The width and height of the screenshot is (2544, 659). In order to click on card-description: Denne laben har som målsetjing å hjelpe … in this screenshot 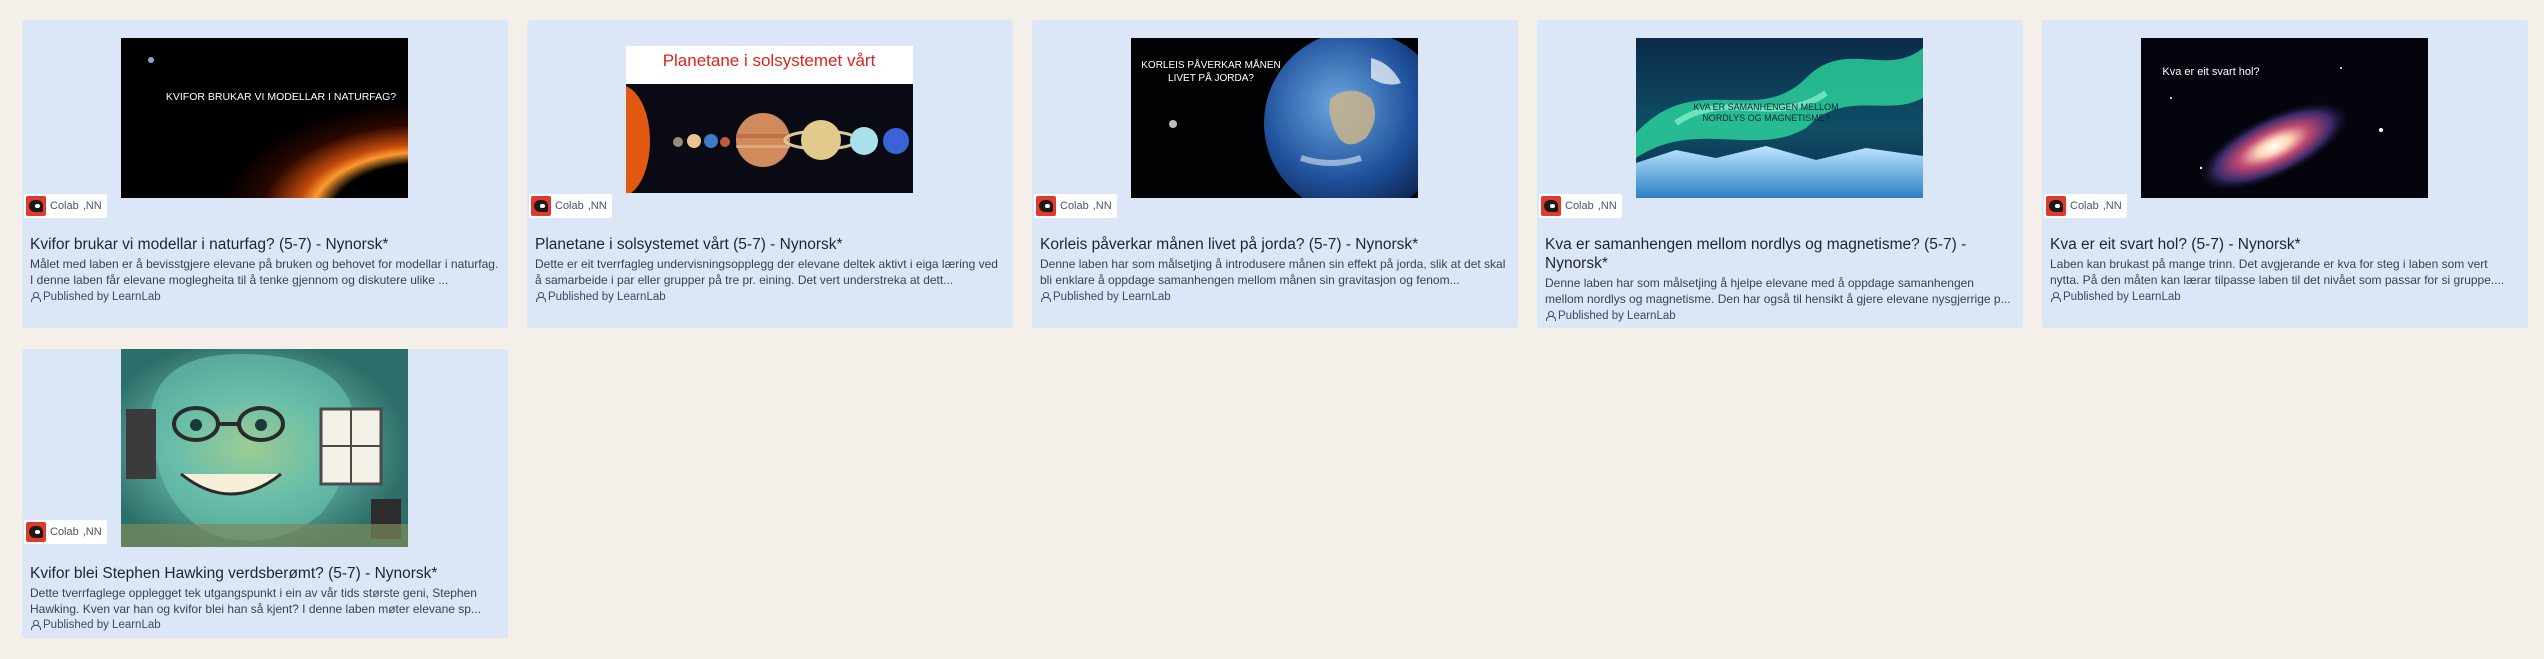, I will do `click(1778, 291)`.